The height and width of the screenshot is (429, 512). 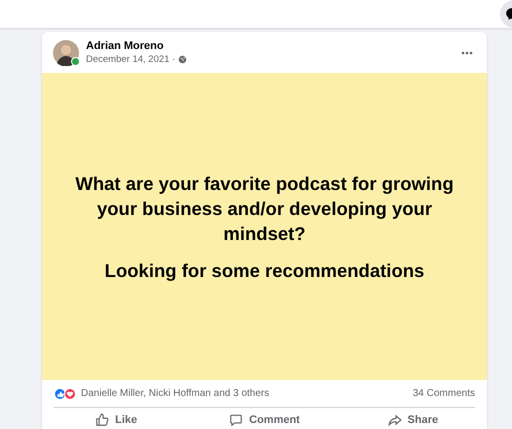 I want to click on reactions-summary: Danielle Miller, Nicki Hoffman and 3 others, so click(x=175, y=393).